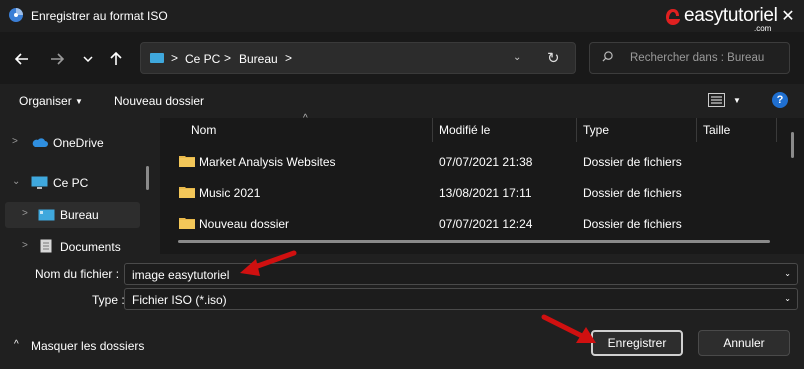  I want to click on filename-label: Nom du fichier :, so click(77, 274).